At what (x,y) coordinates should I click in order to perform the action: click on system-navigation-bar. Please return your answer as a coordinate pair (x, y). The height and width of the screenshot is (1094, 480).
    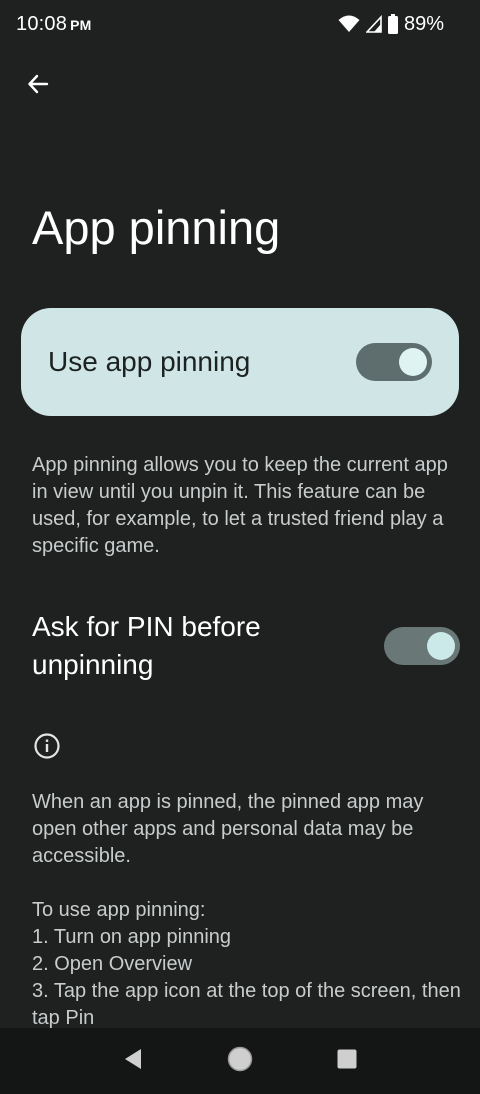
    Looking at the image, I should click on (240, 1061).